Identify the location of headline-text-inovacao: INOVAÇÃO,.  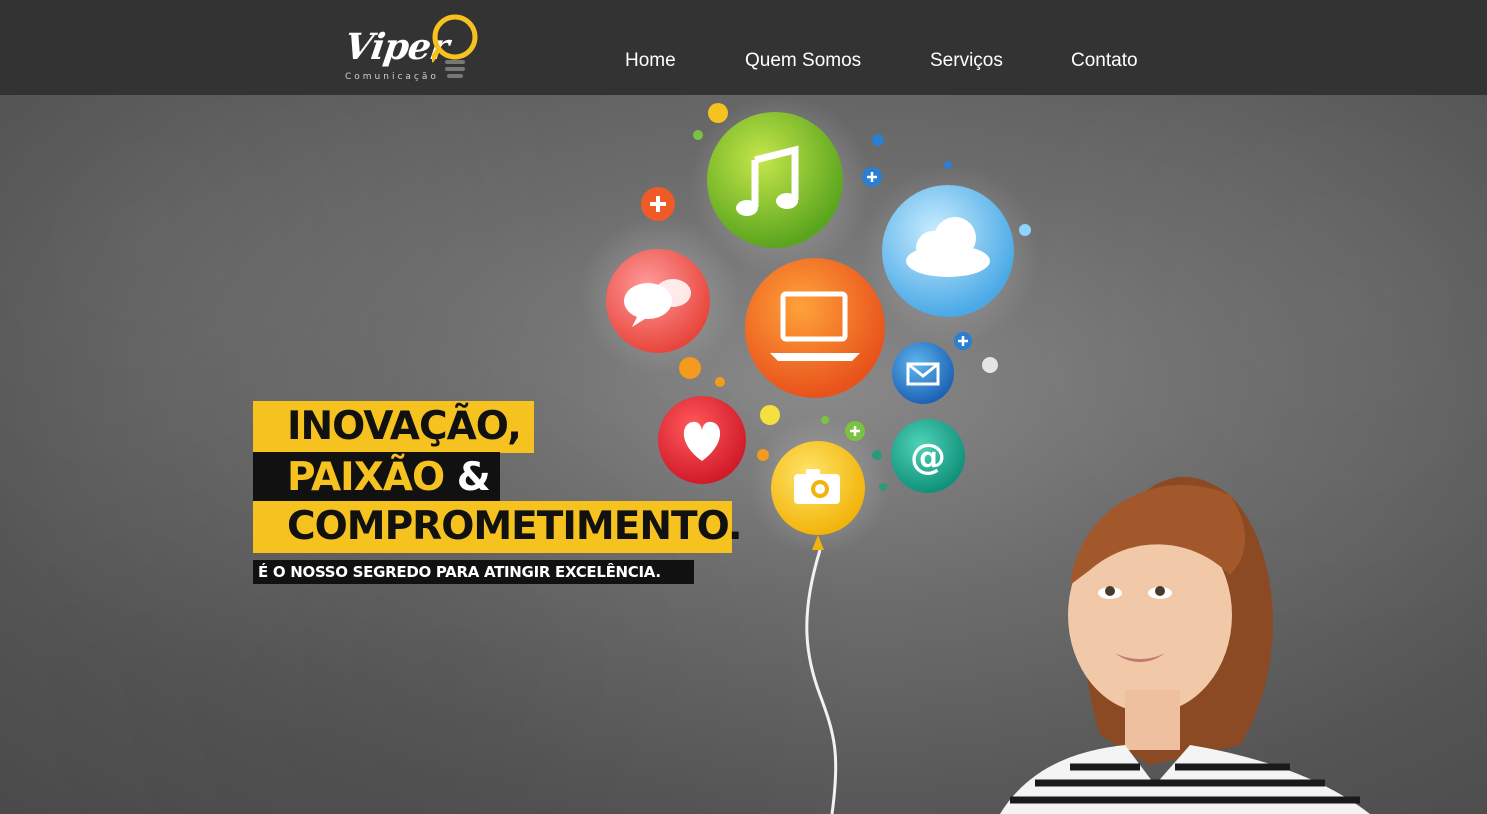
(404, 426).